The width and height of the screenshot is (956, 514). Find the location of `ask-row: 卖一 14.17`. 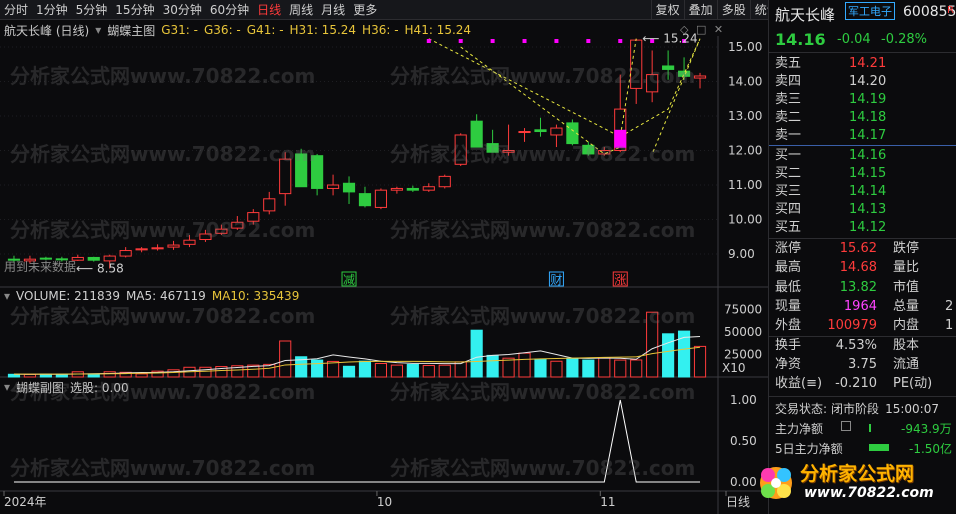

ask-row: 卖一 14.17 is located at coordinates (862, 136).